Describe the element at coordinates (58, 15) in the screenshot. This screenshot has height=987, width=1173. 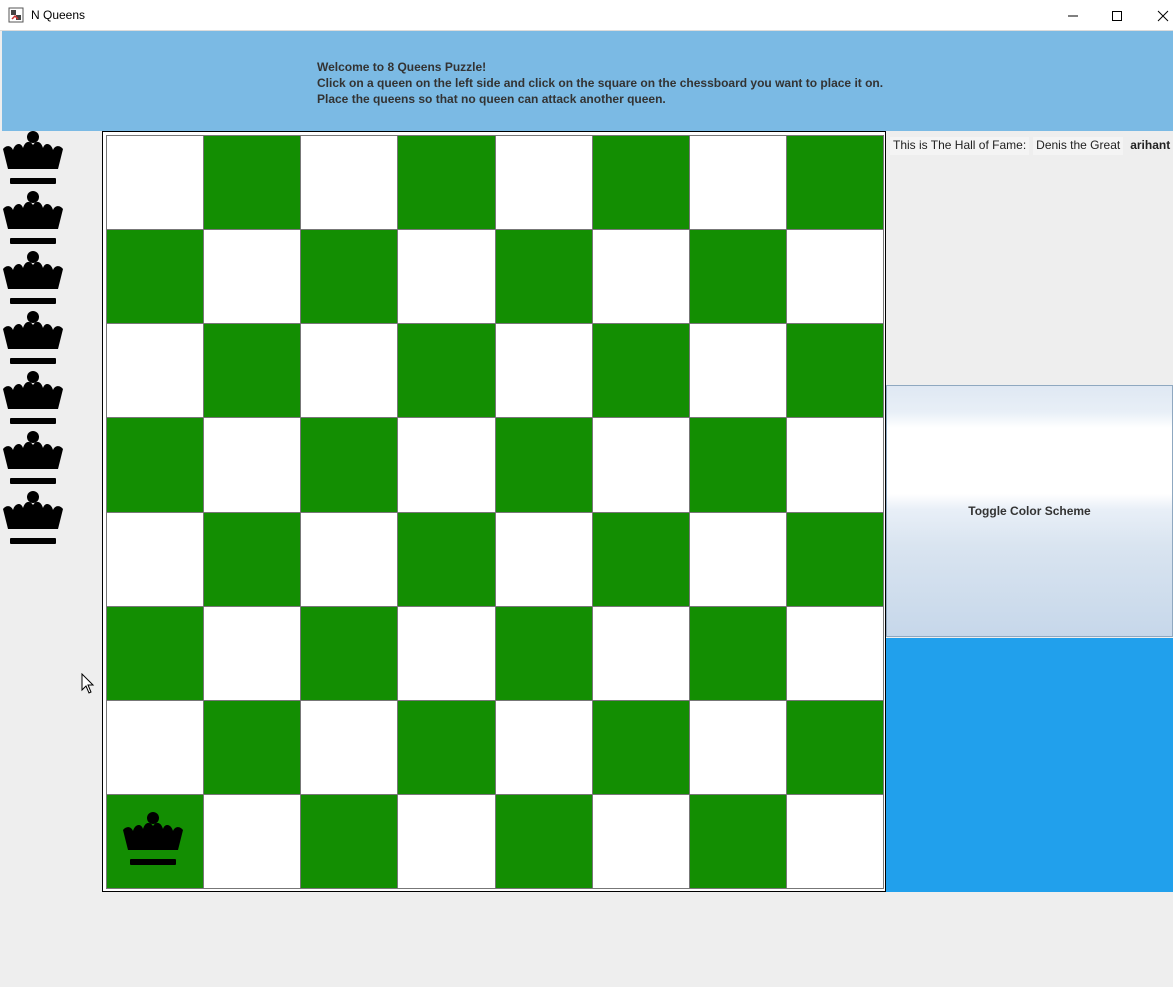
I see `window-title: N Queens` at that location.